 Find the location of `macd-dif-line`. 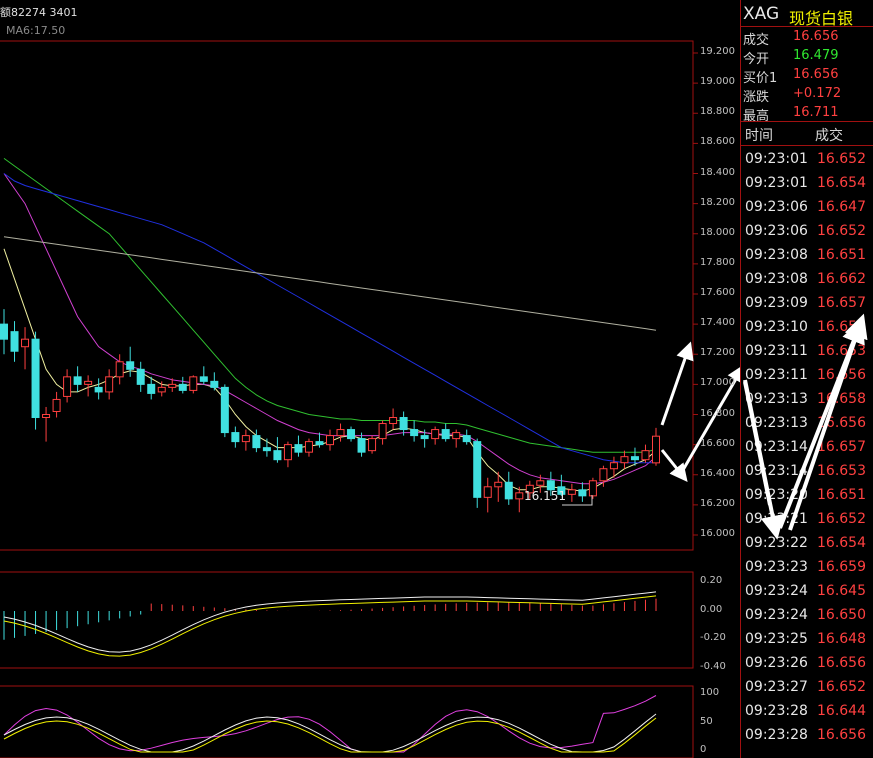

macd-dif-line is located at coordinates (330, 622).